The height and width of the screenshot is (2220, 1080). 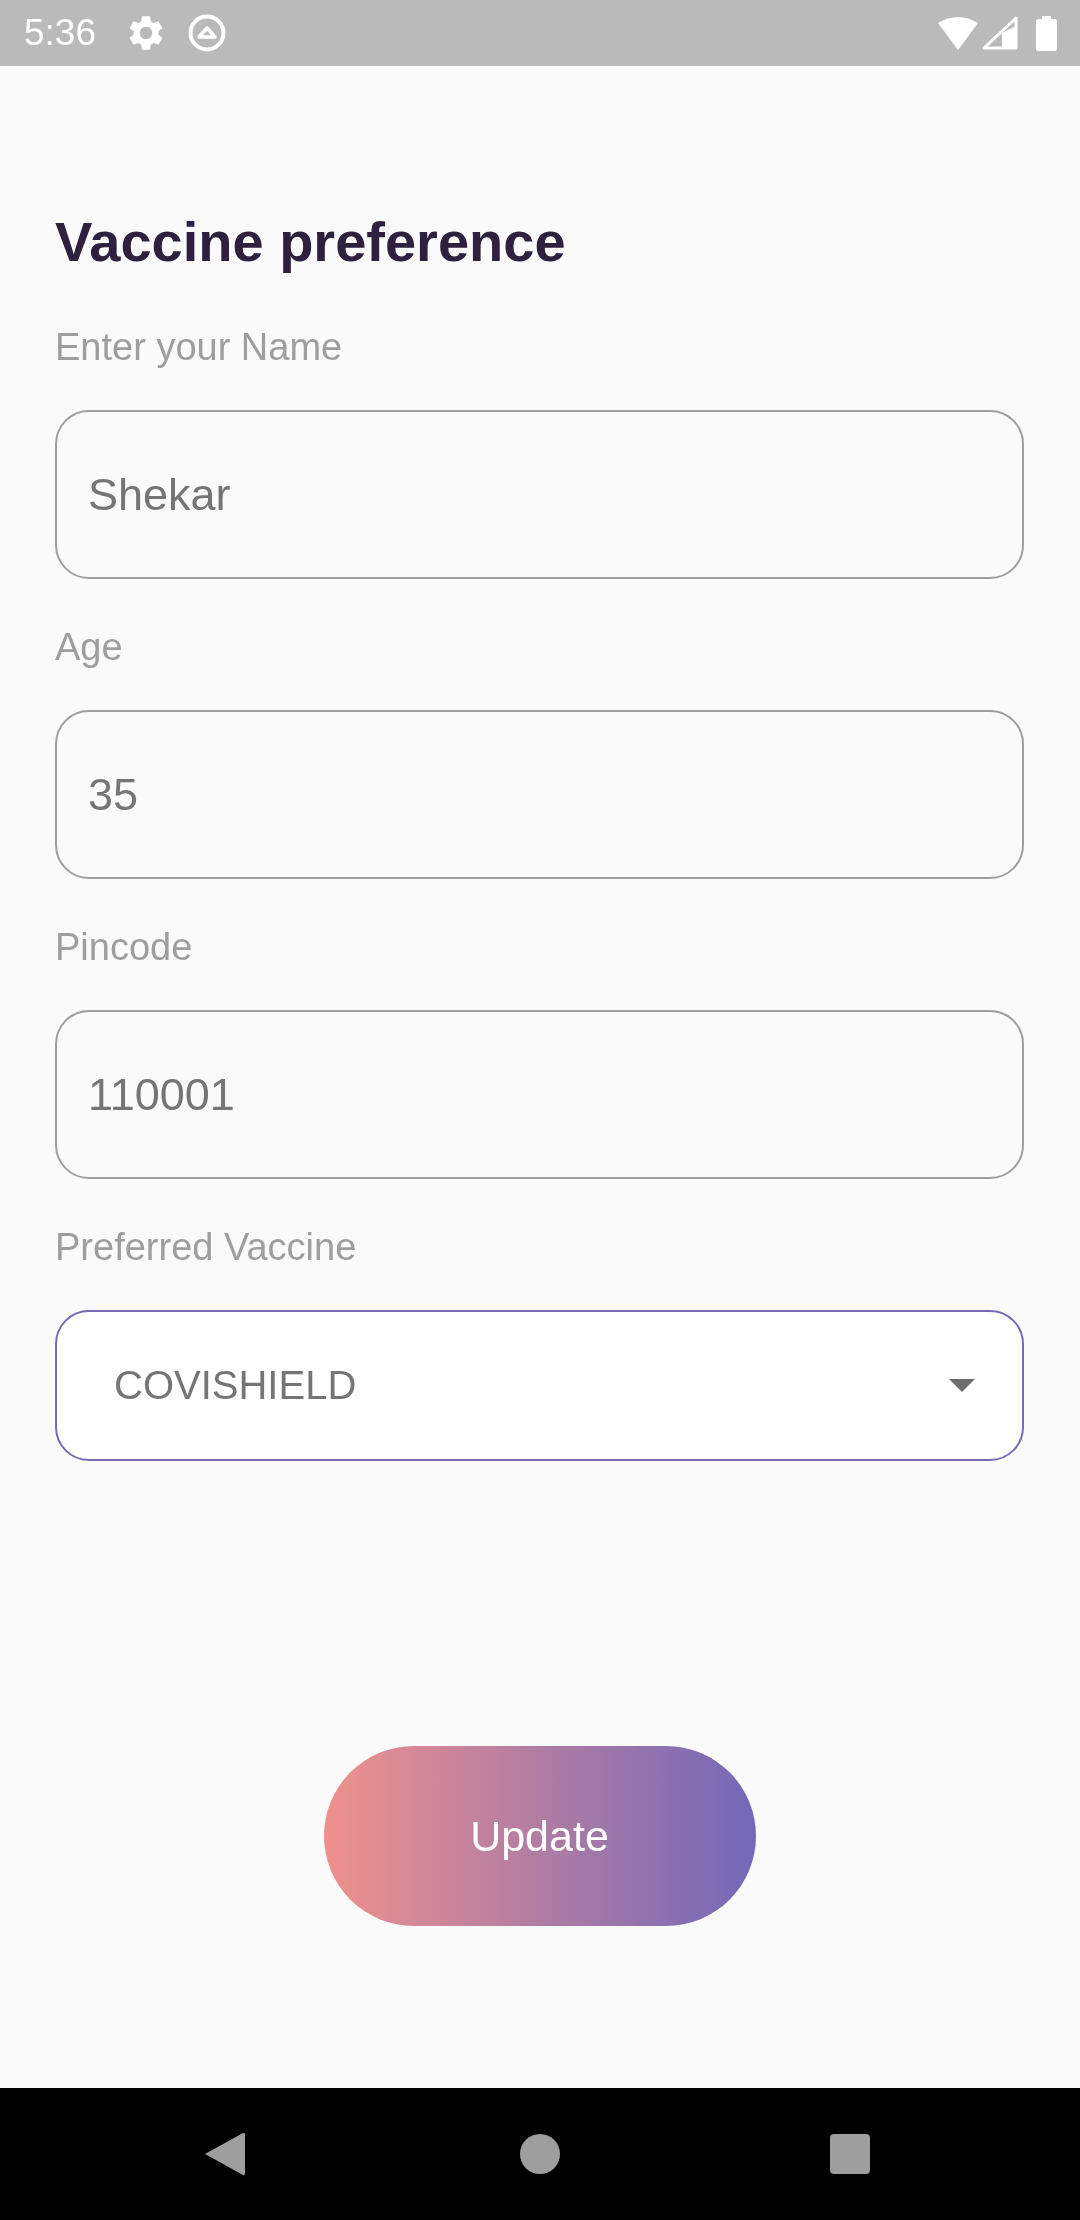 I want to click on update-button: Update, so click(x=539, y=1836).